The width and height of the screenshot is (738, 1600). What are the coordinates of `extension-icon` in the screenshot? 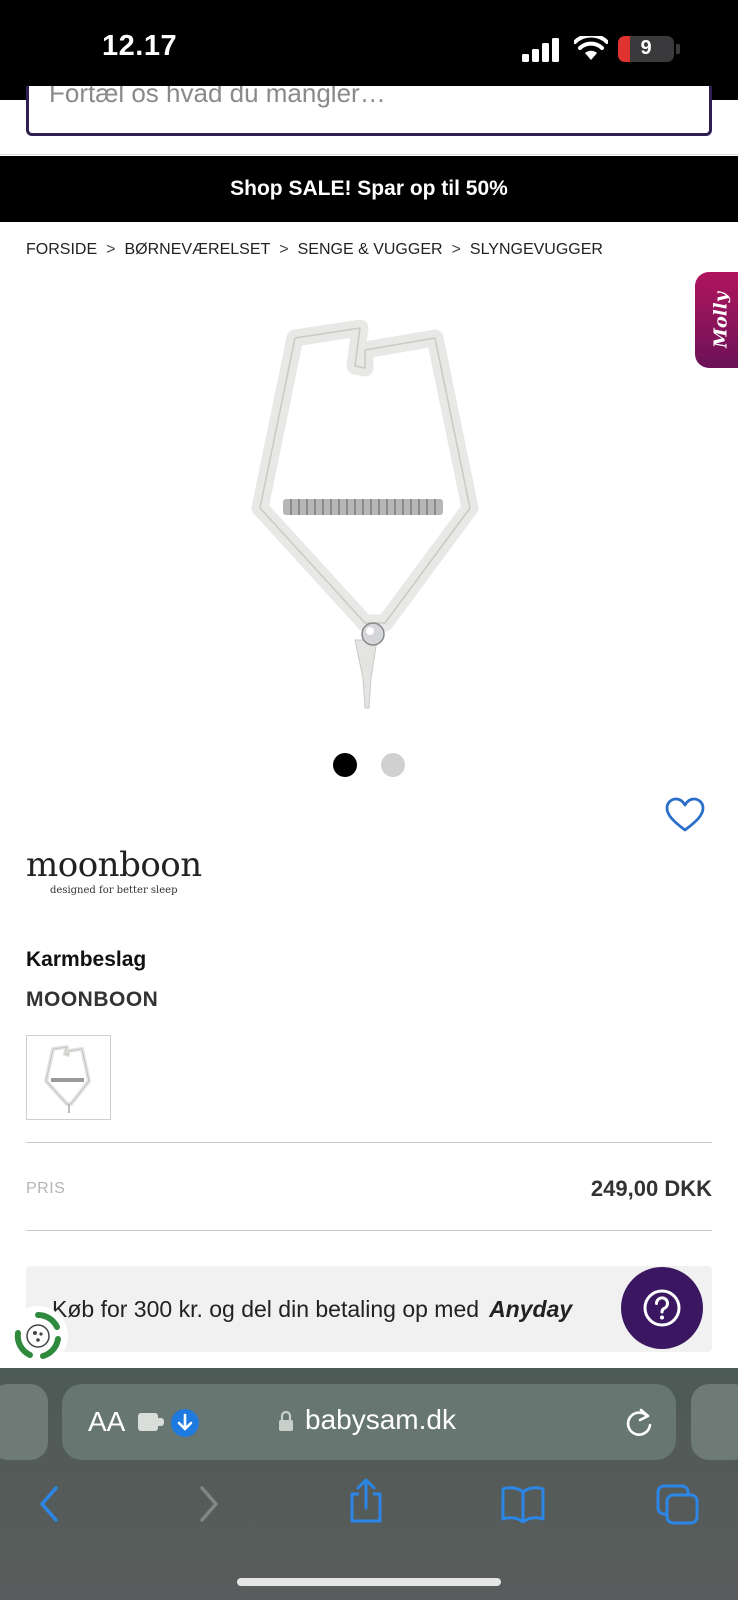 It's located at (151, 1422).